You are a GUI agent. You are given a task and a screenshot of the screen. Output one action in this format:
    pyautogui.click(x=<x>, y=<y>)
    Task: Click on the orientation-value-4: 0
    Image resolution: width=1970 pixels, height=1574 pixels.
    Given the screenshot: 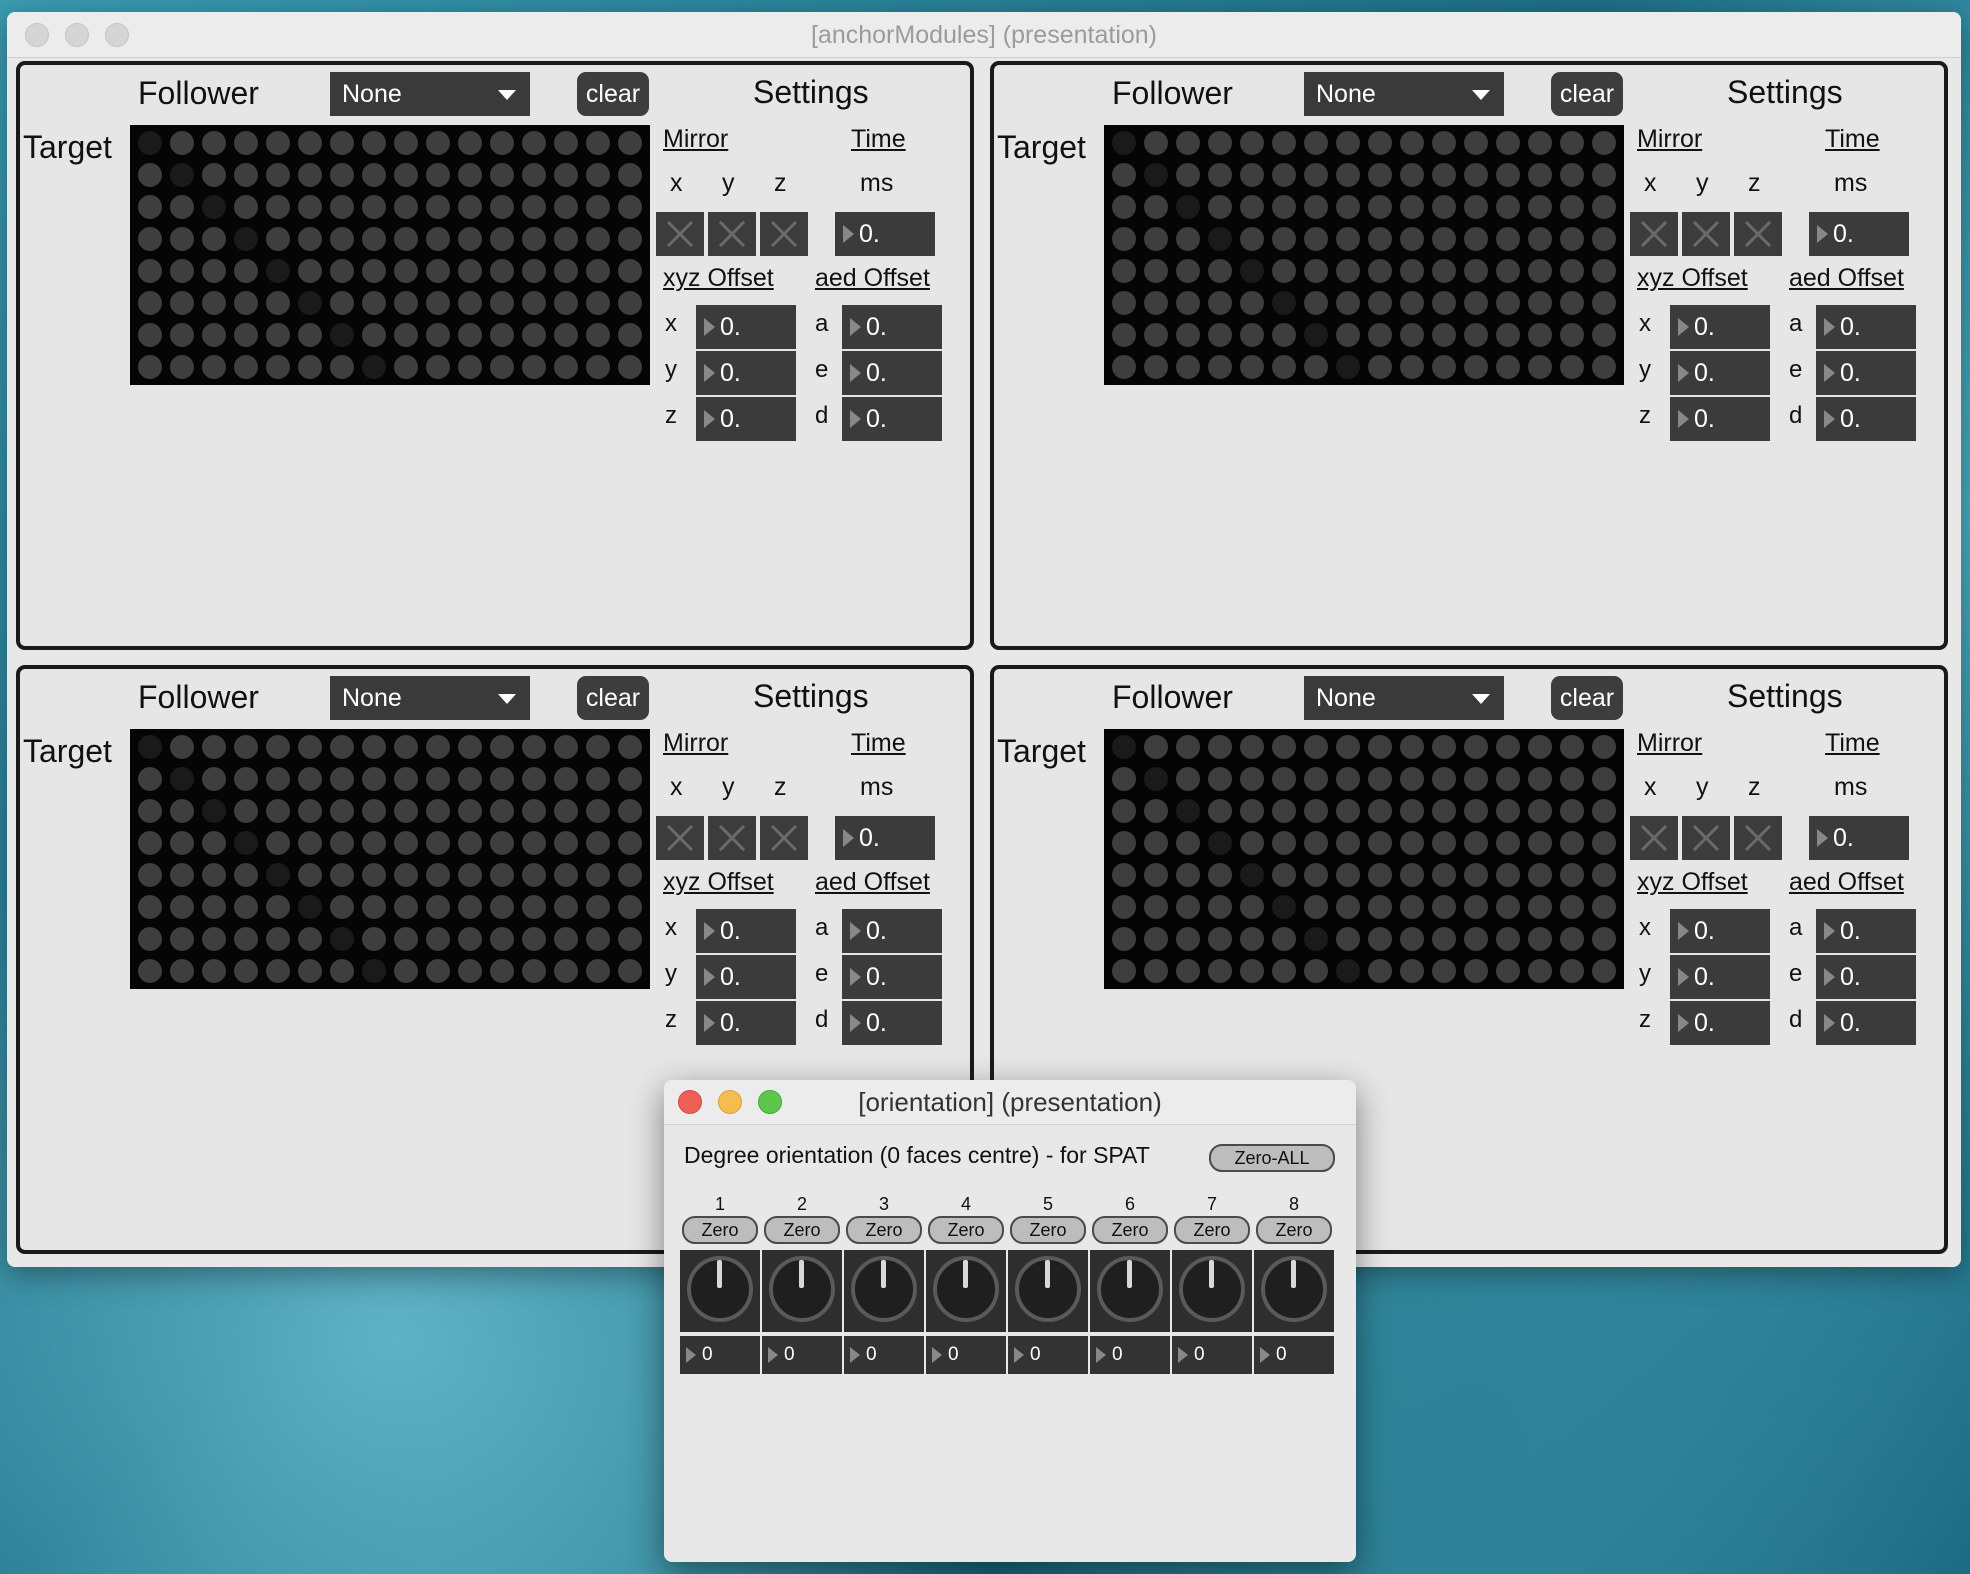 What is the action you would take?
    pyautogui.click(x=966, y=1355)
    